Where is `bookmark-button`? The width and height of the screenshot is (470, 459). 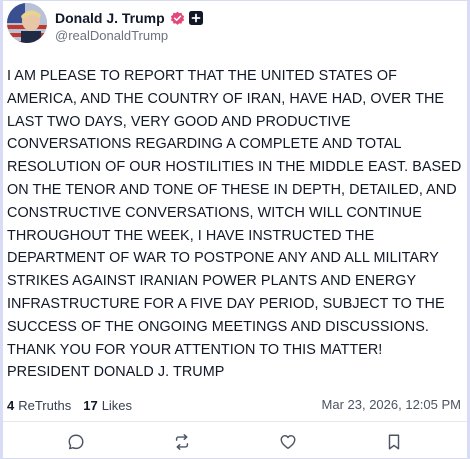 bookmark-button is located at coordinates (394, 442).